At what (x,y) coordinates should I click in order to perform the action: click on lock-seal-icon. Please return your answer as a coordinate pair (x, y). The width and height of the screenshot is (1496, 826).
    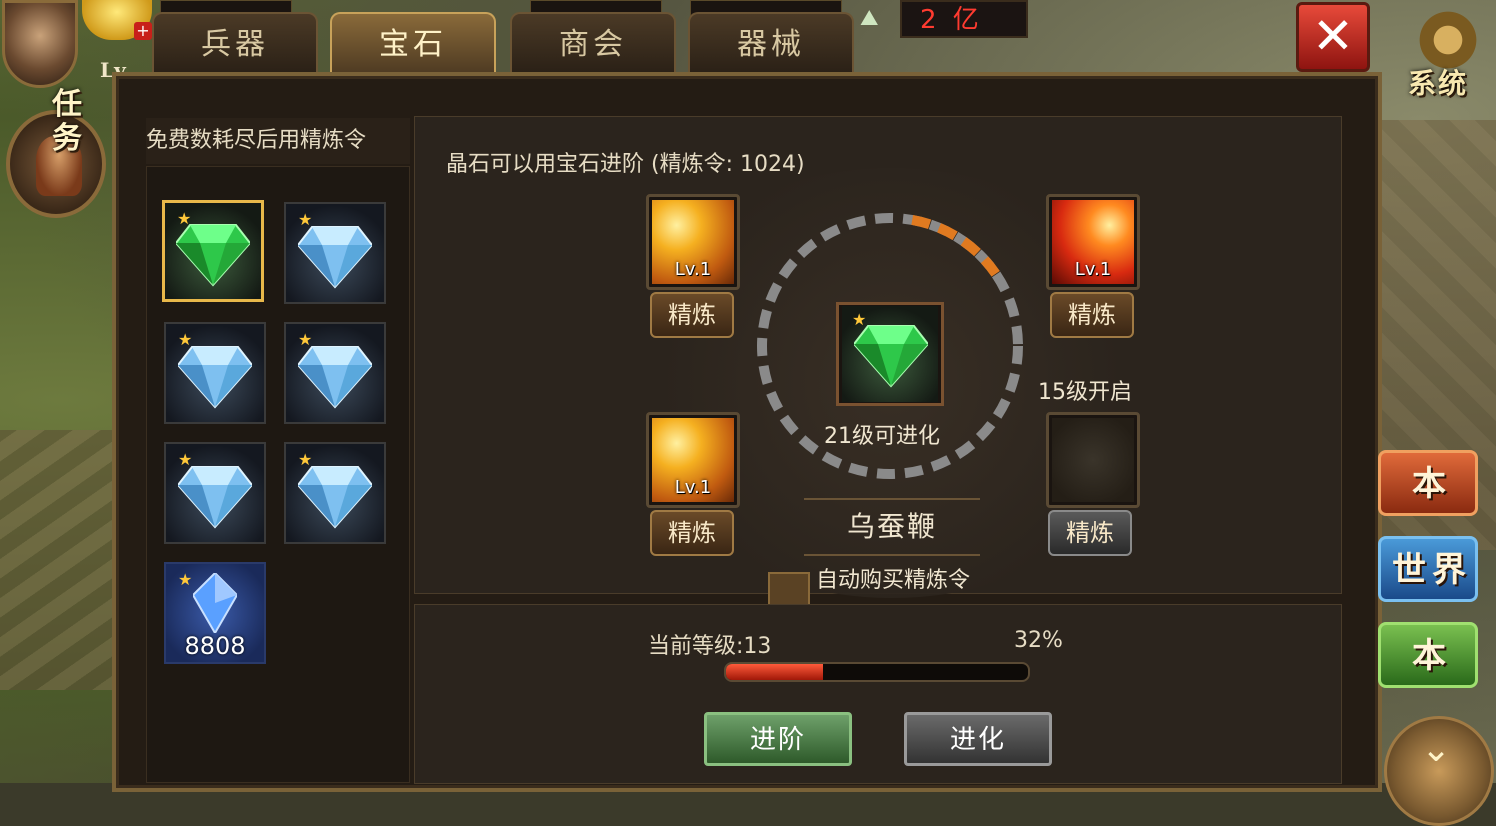
    Looking at the image, I should click on (1093, 460).